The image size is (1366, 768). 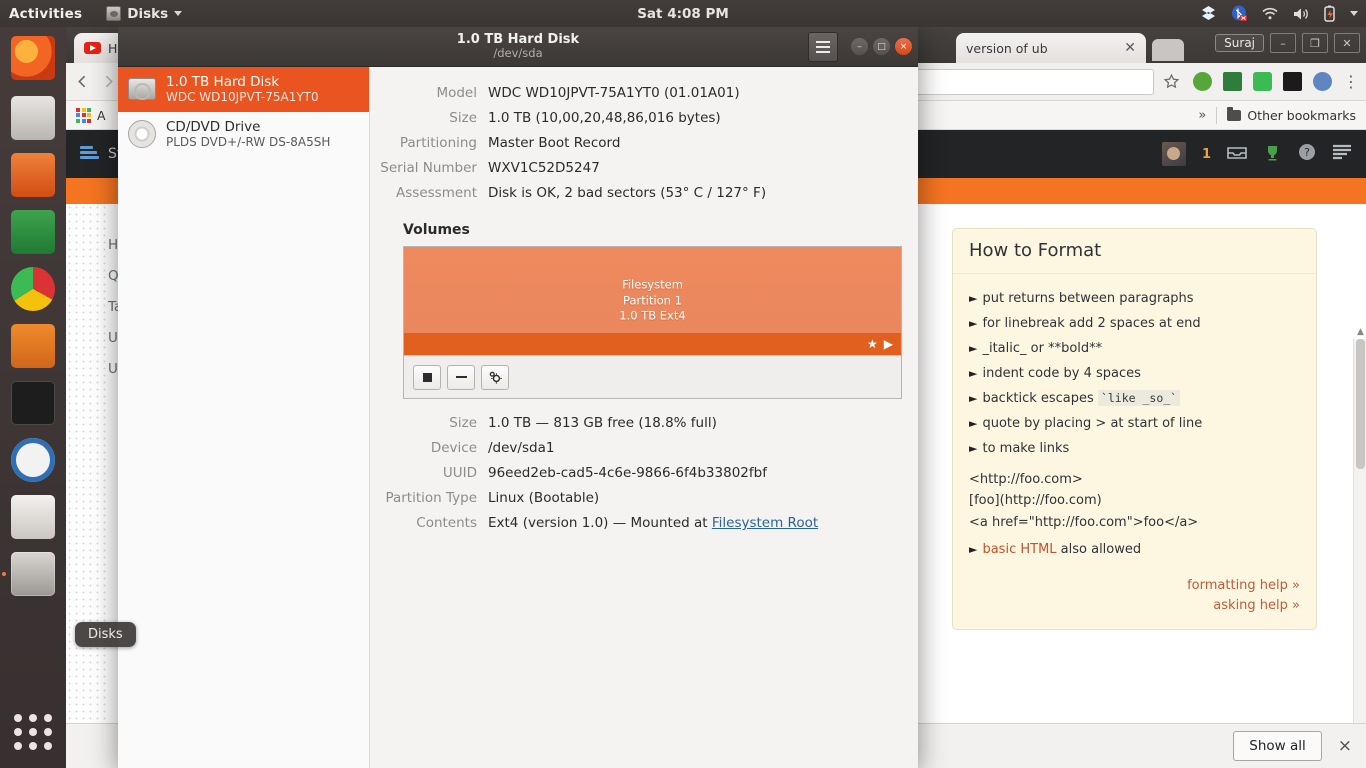 I want to click on formatting-help-link: formatting help », so click(x=1134, y=586).